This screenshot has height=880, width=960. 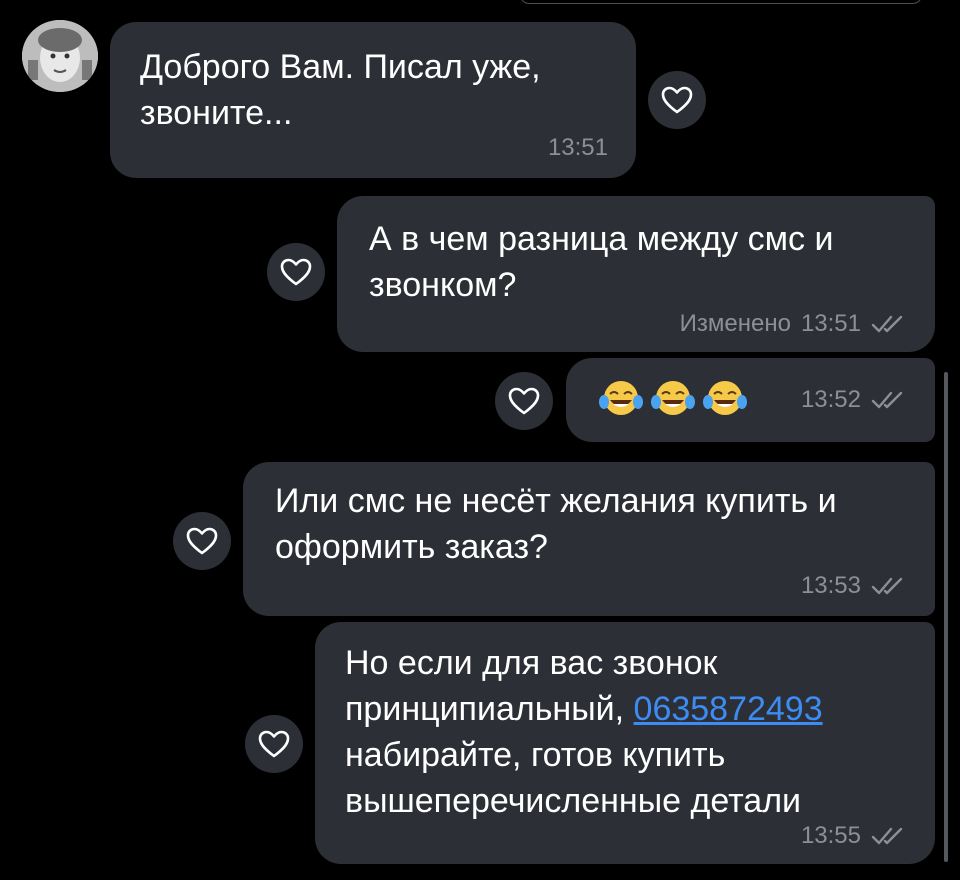 I want to click on message-meta: 13:53, so click(x=853, y=586).